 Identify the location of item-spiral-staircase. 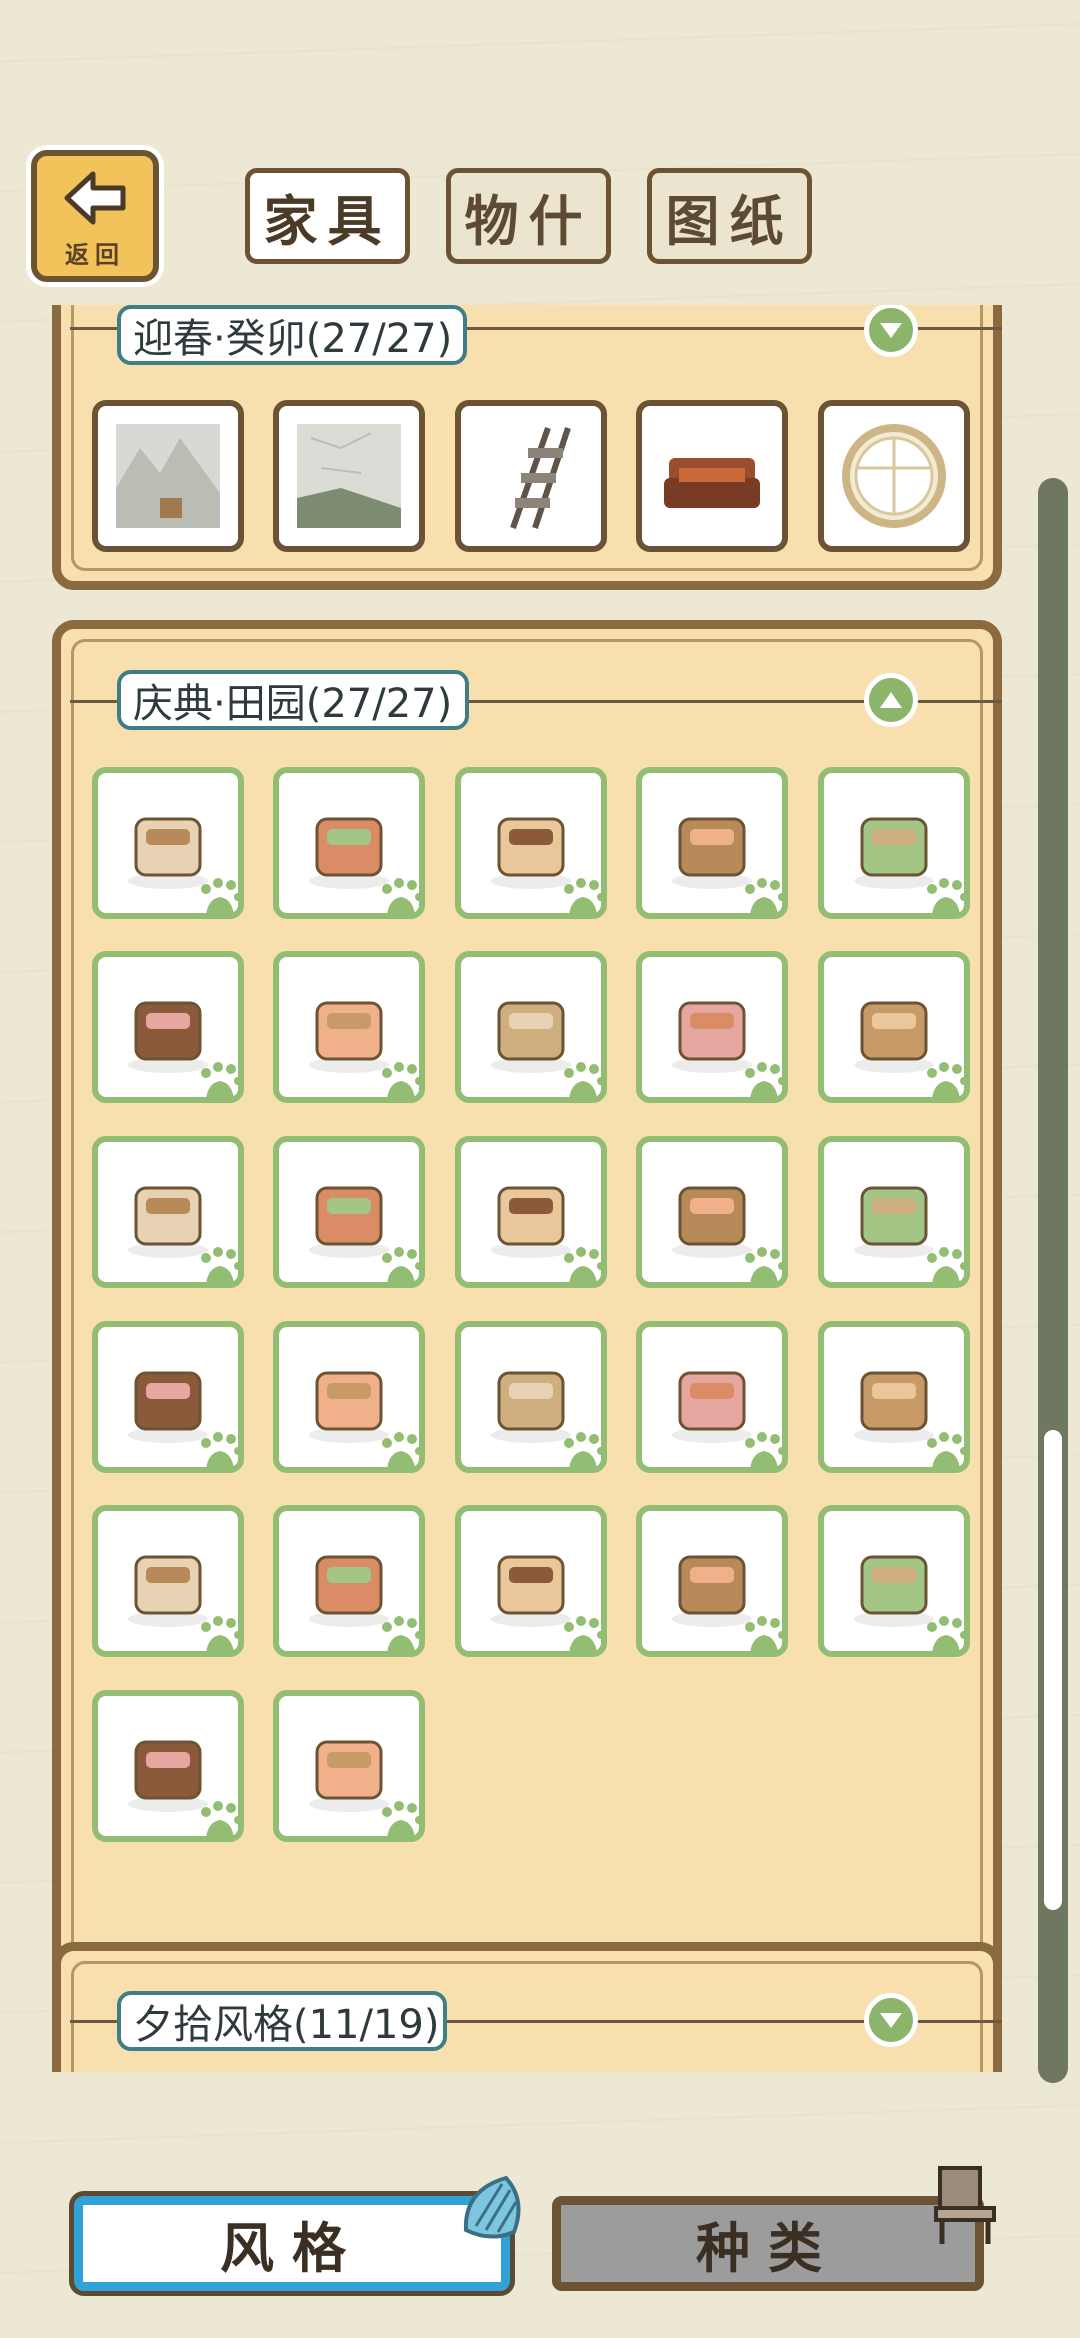
(531, 843).